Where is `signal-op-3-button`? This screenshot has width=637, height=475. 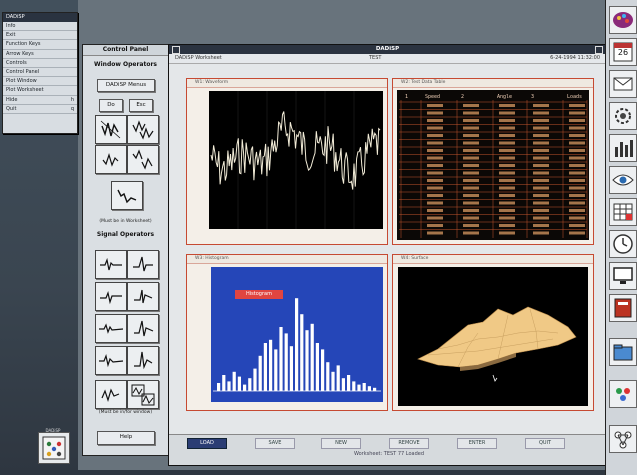 signal-op-3-button is located at coordinates (111, 296).